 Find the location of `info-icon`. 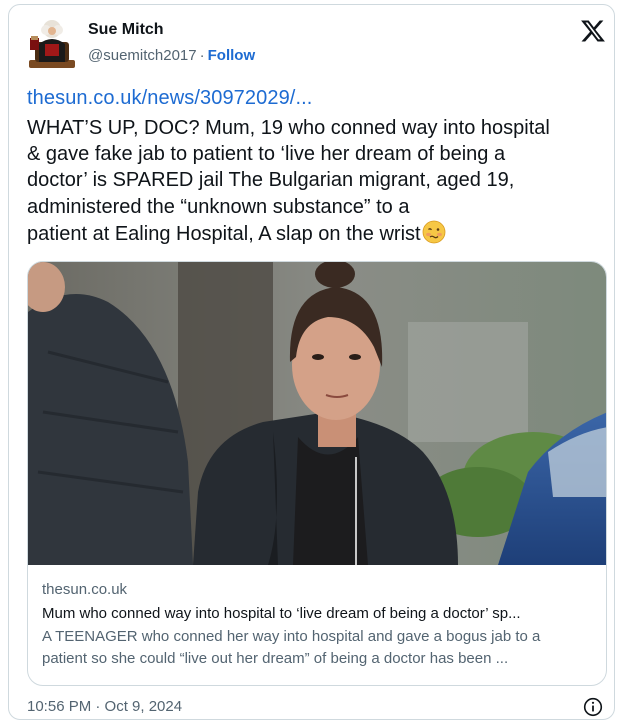

info-icon is located at coordinates (593, 707).